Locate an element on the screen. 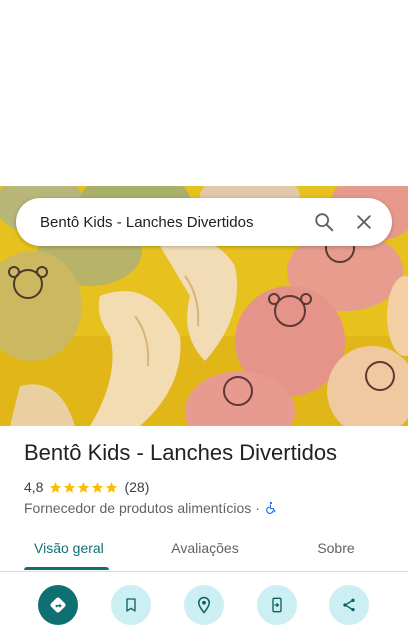 The height and width of the screenshot is (625, 408). bookmark-icon is located at coordinates (131, 605).